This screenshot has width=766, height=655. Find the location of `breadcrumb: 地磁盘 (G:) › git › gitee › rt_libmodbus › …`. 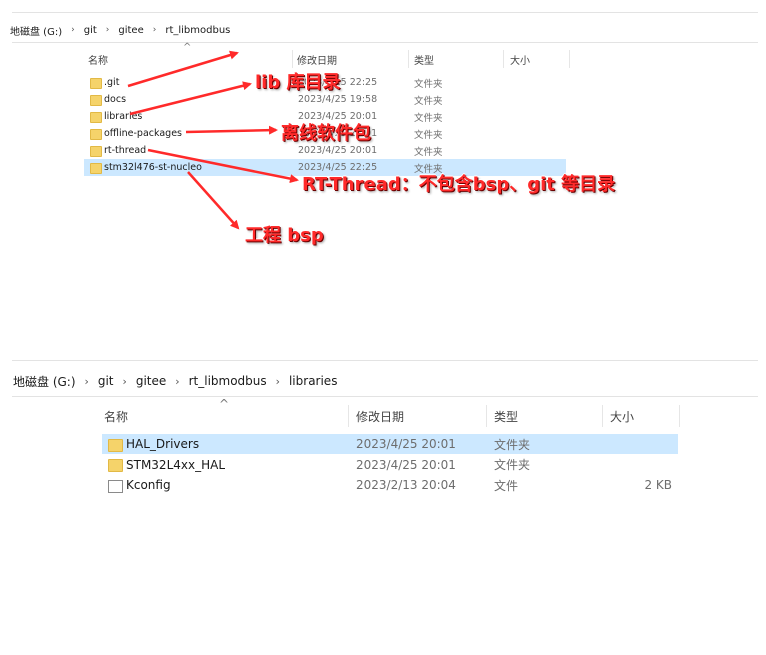

breadcrumb: 地磁盘 (G:) › git › gitee › rt_libmodbus › … is located at coordinates (175, 381).